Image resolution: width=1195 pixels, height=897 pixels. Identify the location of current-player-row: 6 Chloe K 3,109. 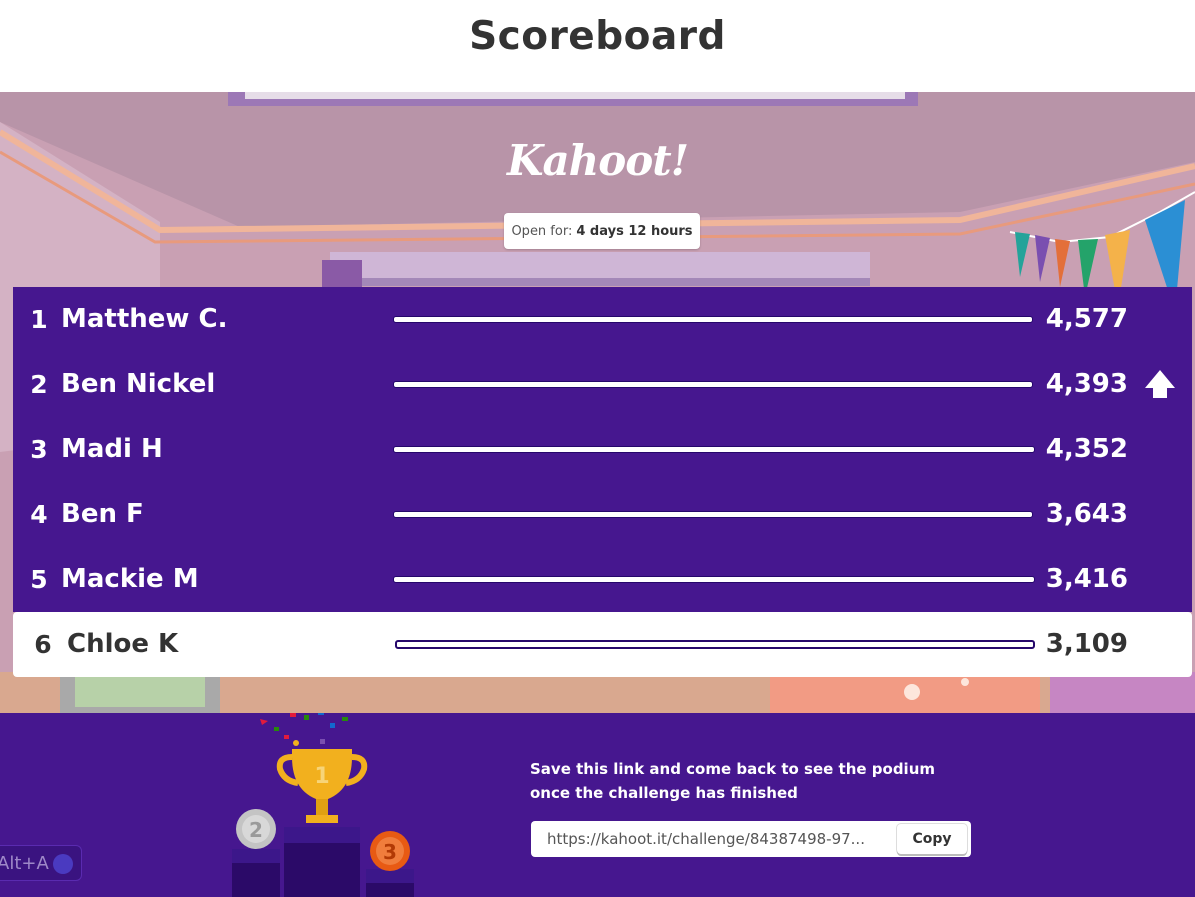
(602, 644).